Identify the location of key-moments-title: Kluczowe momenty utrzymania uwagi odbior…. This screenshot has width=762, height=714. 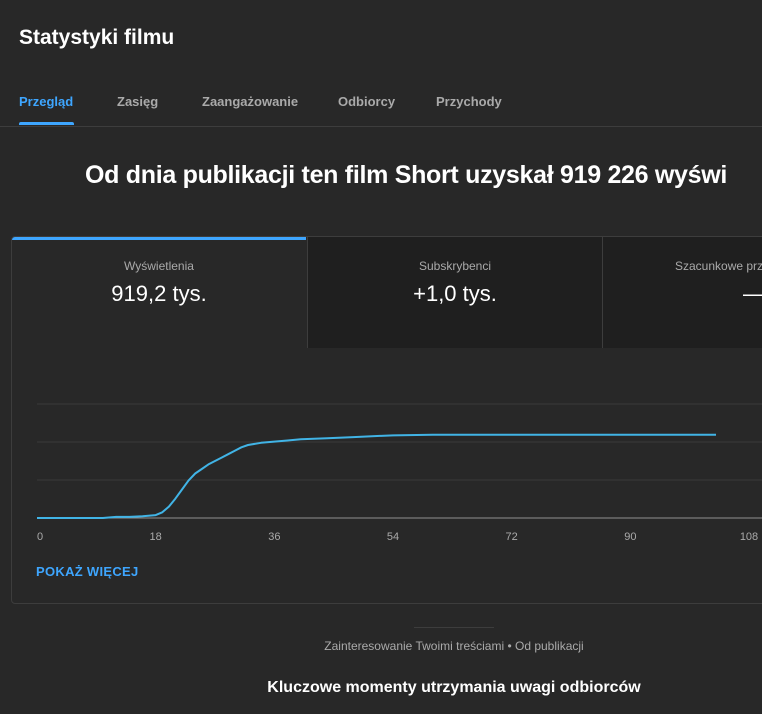
(454, 687).